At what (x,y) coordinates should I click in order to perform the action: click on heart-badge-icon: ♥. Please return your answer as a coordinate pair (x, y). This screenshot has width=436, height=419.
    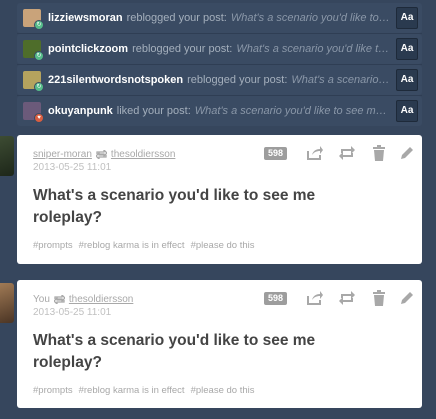
    Looking at the image, I should click on (39, 118).